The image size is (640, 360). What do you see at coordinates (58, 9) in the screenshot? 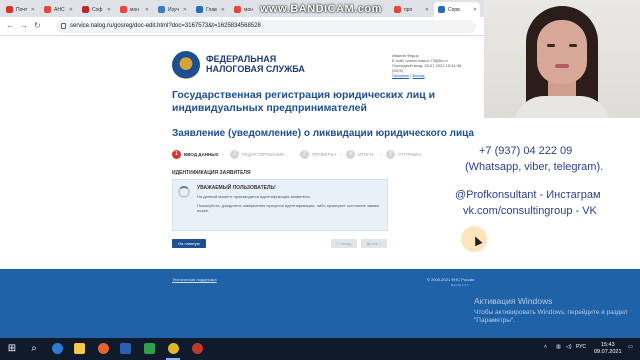
I see `browser-tab: АНС ✕` at bounding box center [58, 9].